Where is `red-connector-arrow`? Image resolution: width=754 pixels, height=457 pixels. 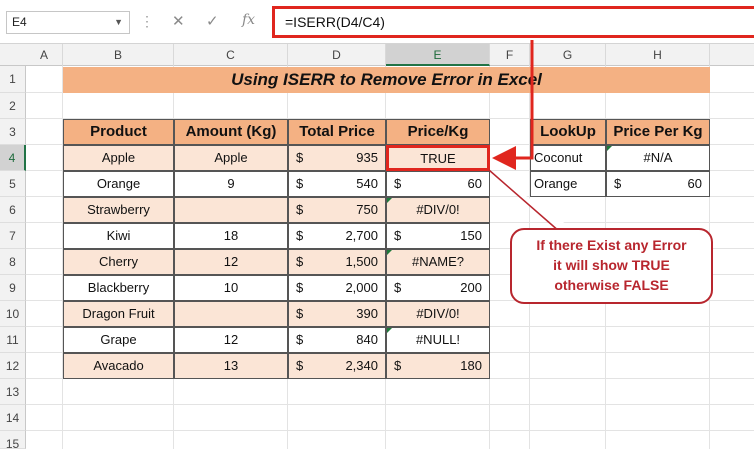
red-connector-arrow is located at coordinates (513, 105).